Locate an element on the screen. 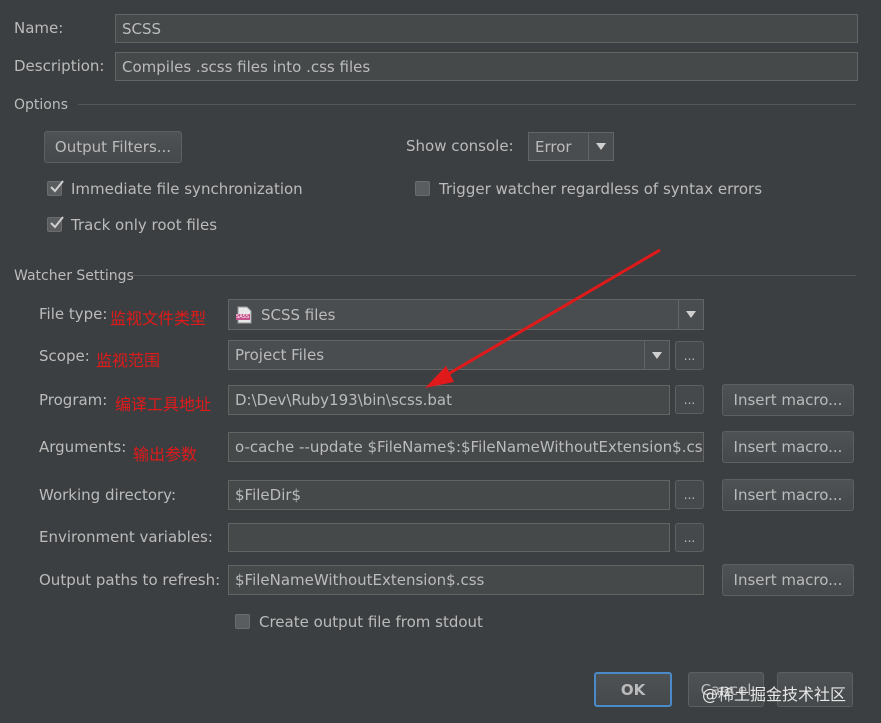 This screenshot has width=881, height=723. scope-annotation: 监视范围 is located at coordinates (128, 360).